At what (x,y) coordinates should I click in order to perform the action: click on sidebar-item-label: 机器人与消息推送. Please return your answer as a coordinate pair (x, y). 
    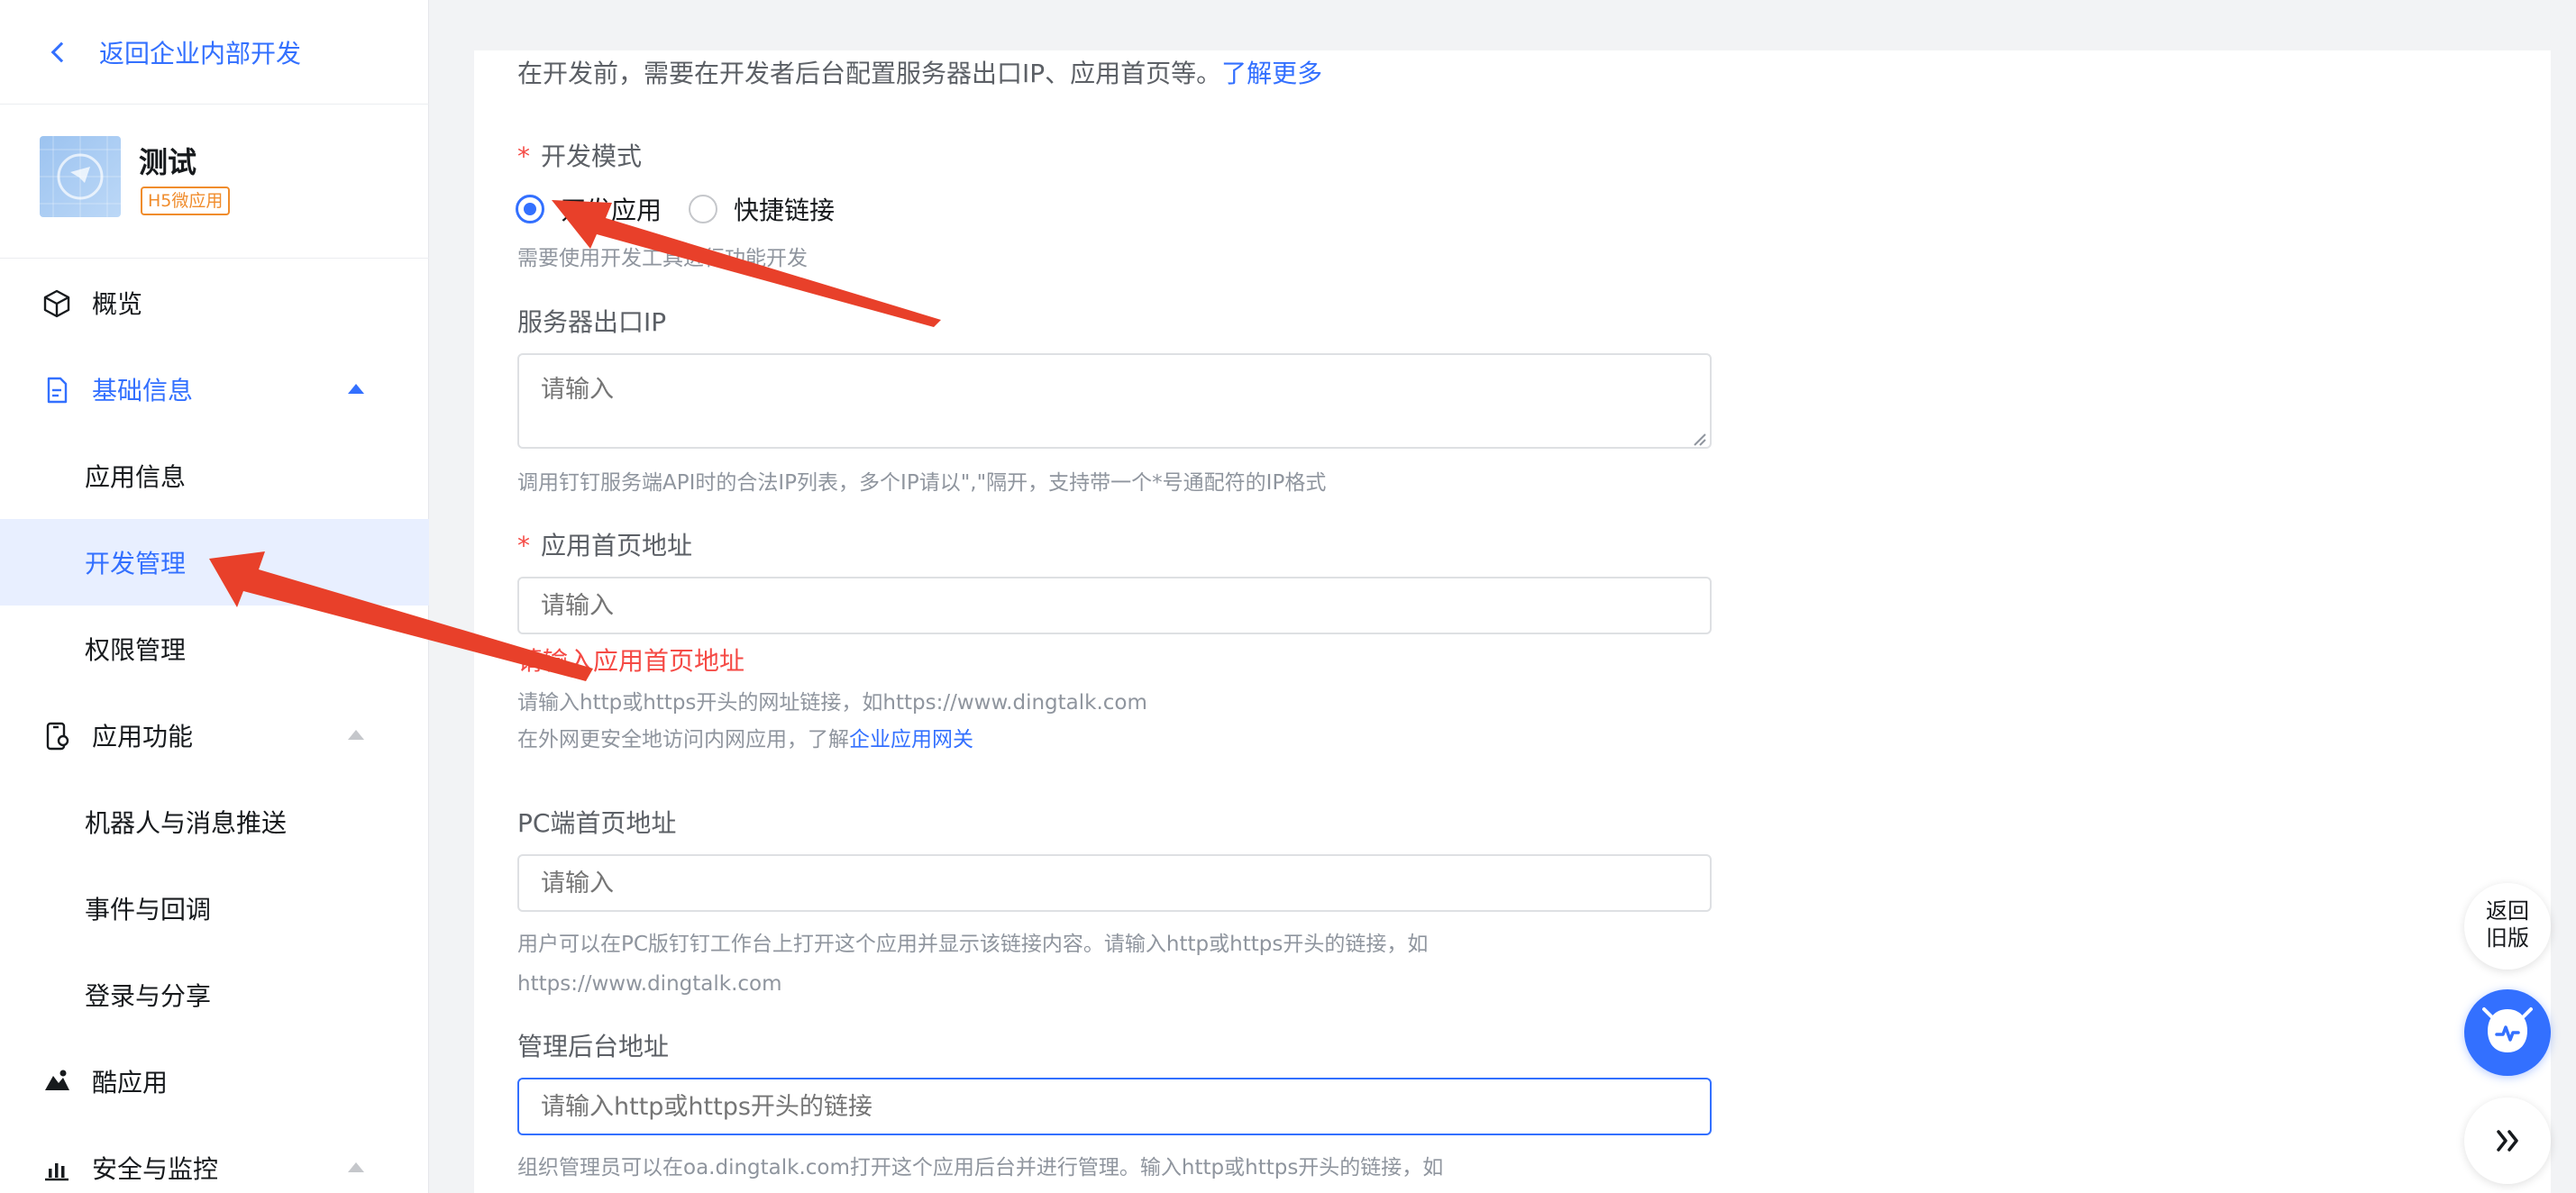
    Looking at the image, I should click on (186, 823).